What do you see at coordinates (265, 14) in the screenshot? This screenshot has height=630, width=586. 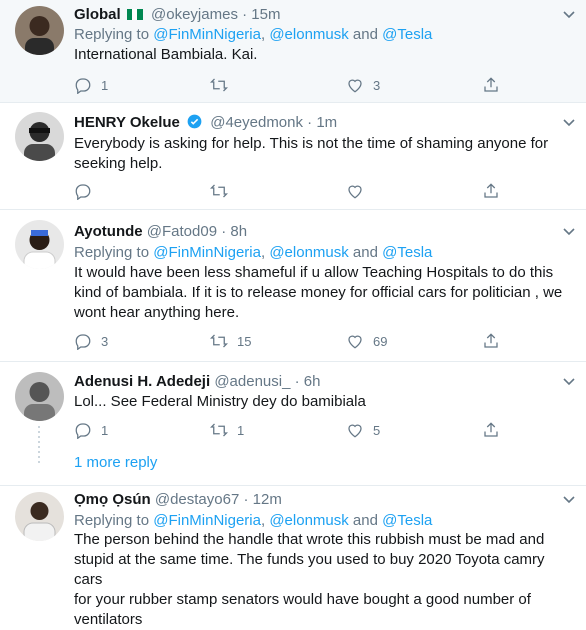 I see `timestamp: 15m` at bounding box center [265, 14].